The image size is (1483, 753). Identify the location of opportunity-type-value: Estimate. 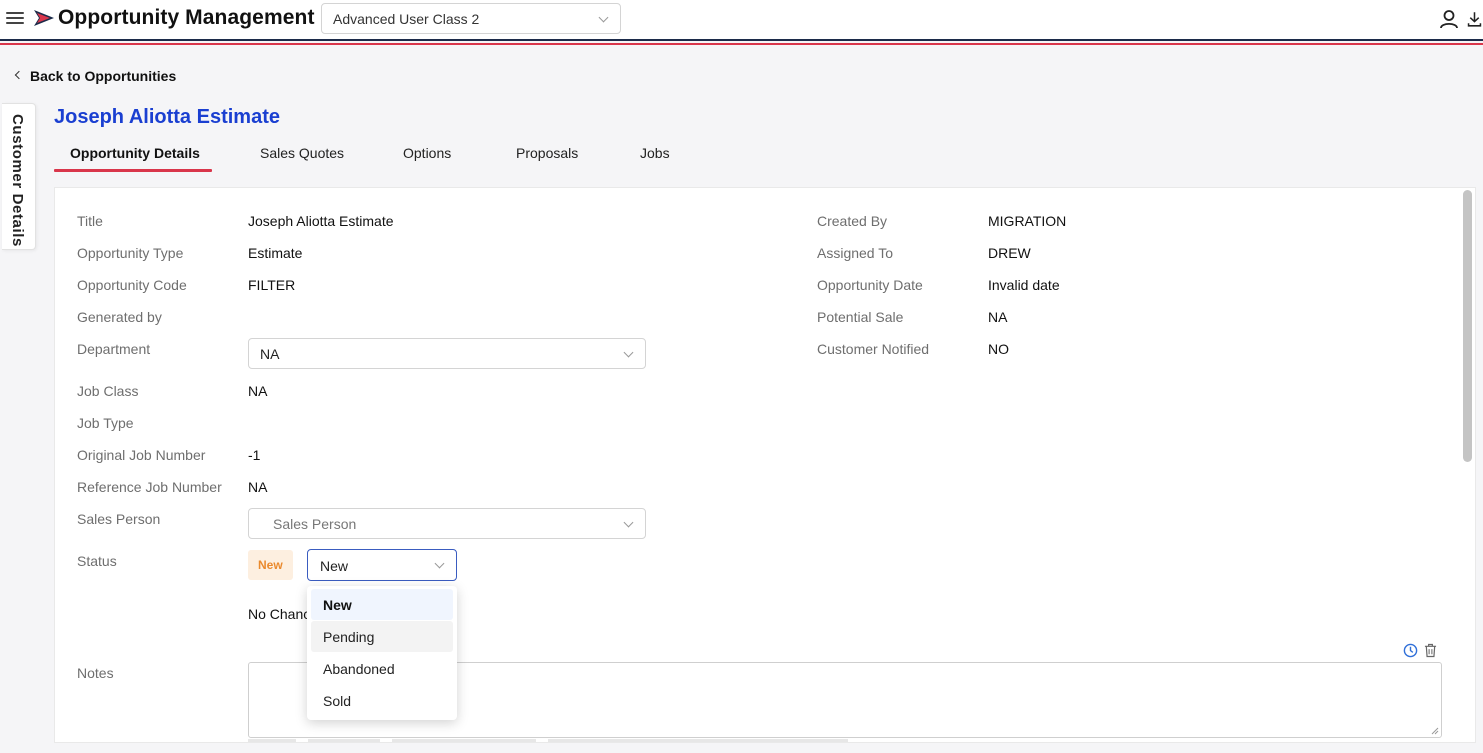
(275, 253).